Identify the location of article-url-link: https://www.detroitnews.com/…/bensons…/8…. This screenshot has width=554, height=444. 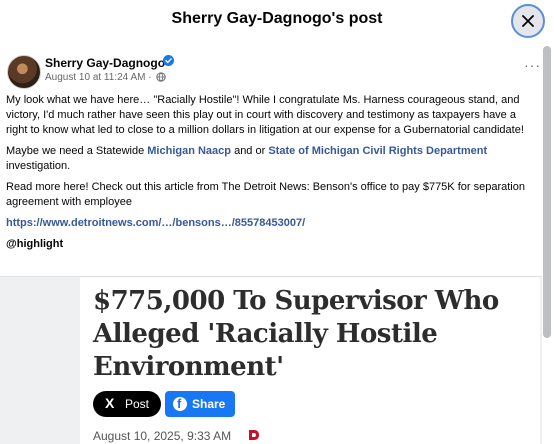
(155, 223).